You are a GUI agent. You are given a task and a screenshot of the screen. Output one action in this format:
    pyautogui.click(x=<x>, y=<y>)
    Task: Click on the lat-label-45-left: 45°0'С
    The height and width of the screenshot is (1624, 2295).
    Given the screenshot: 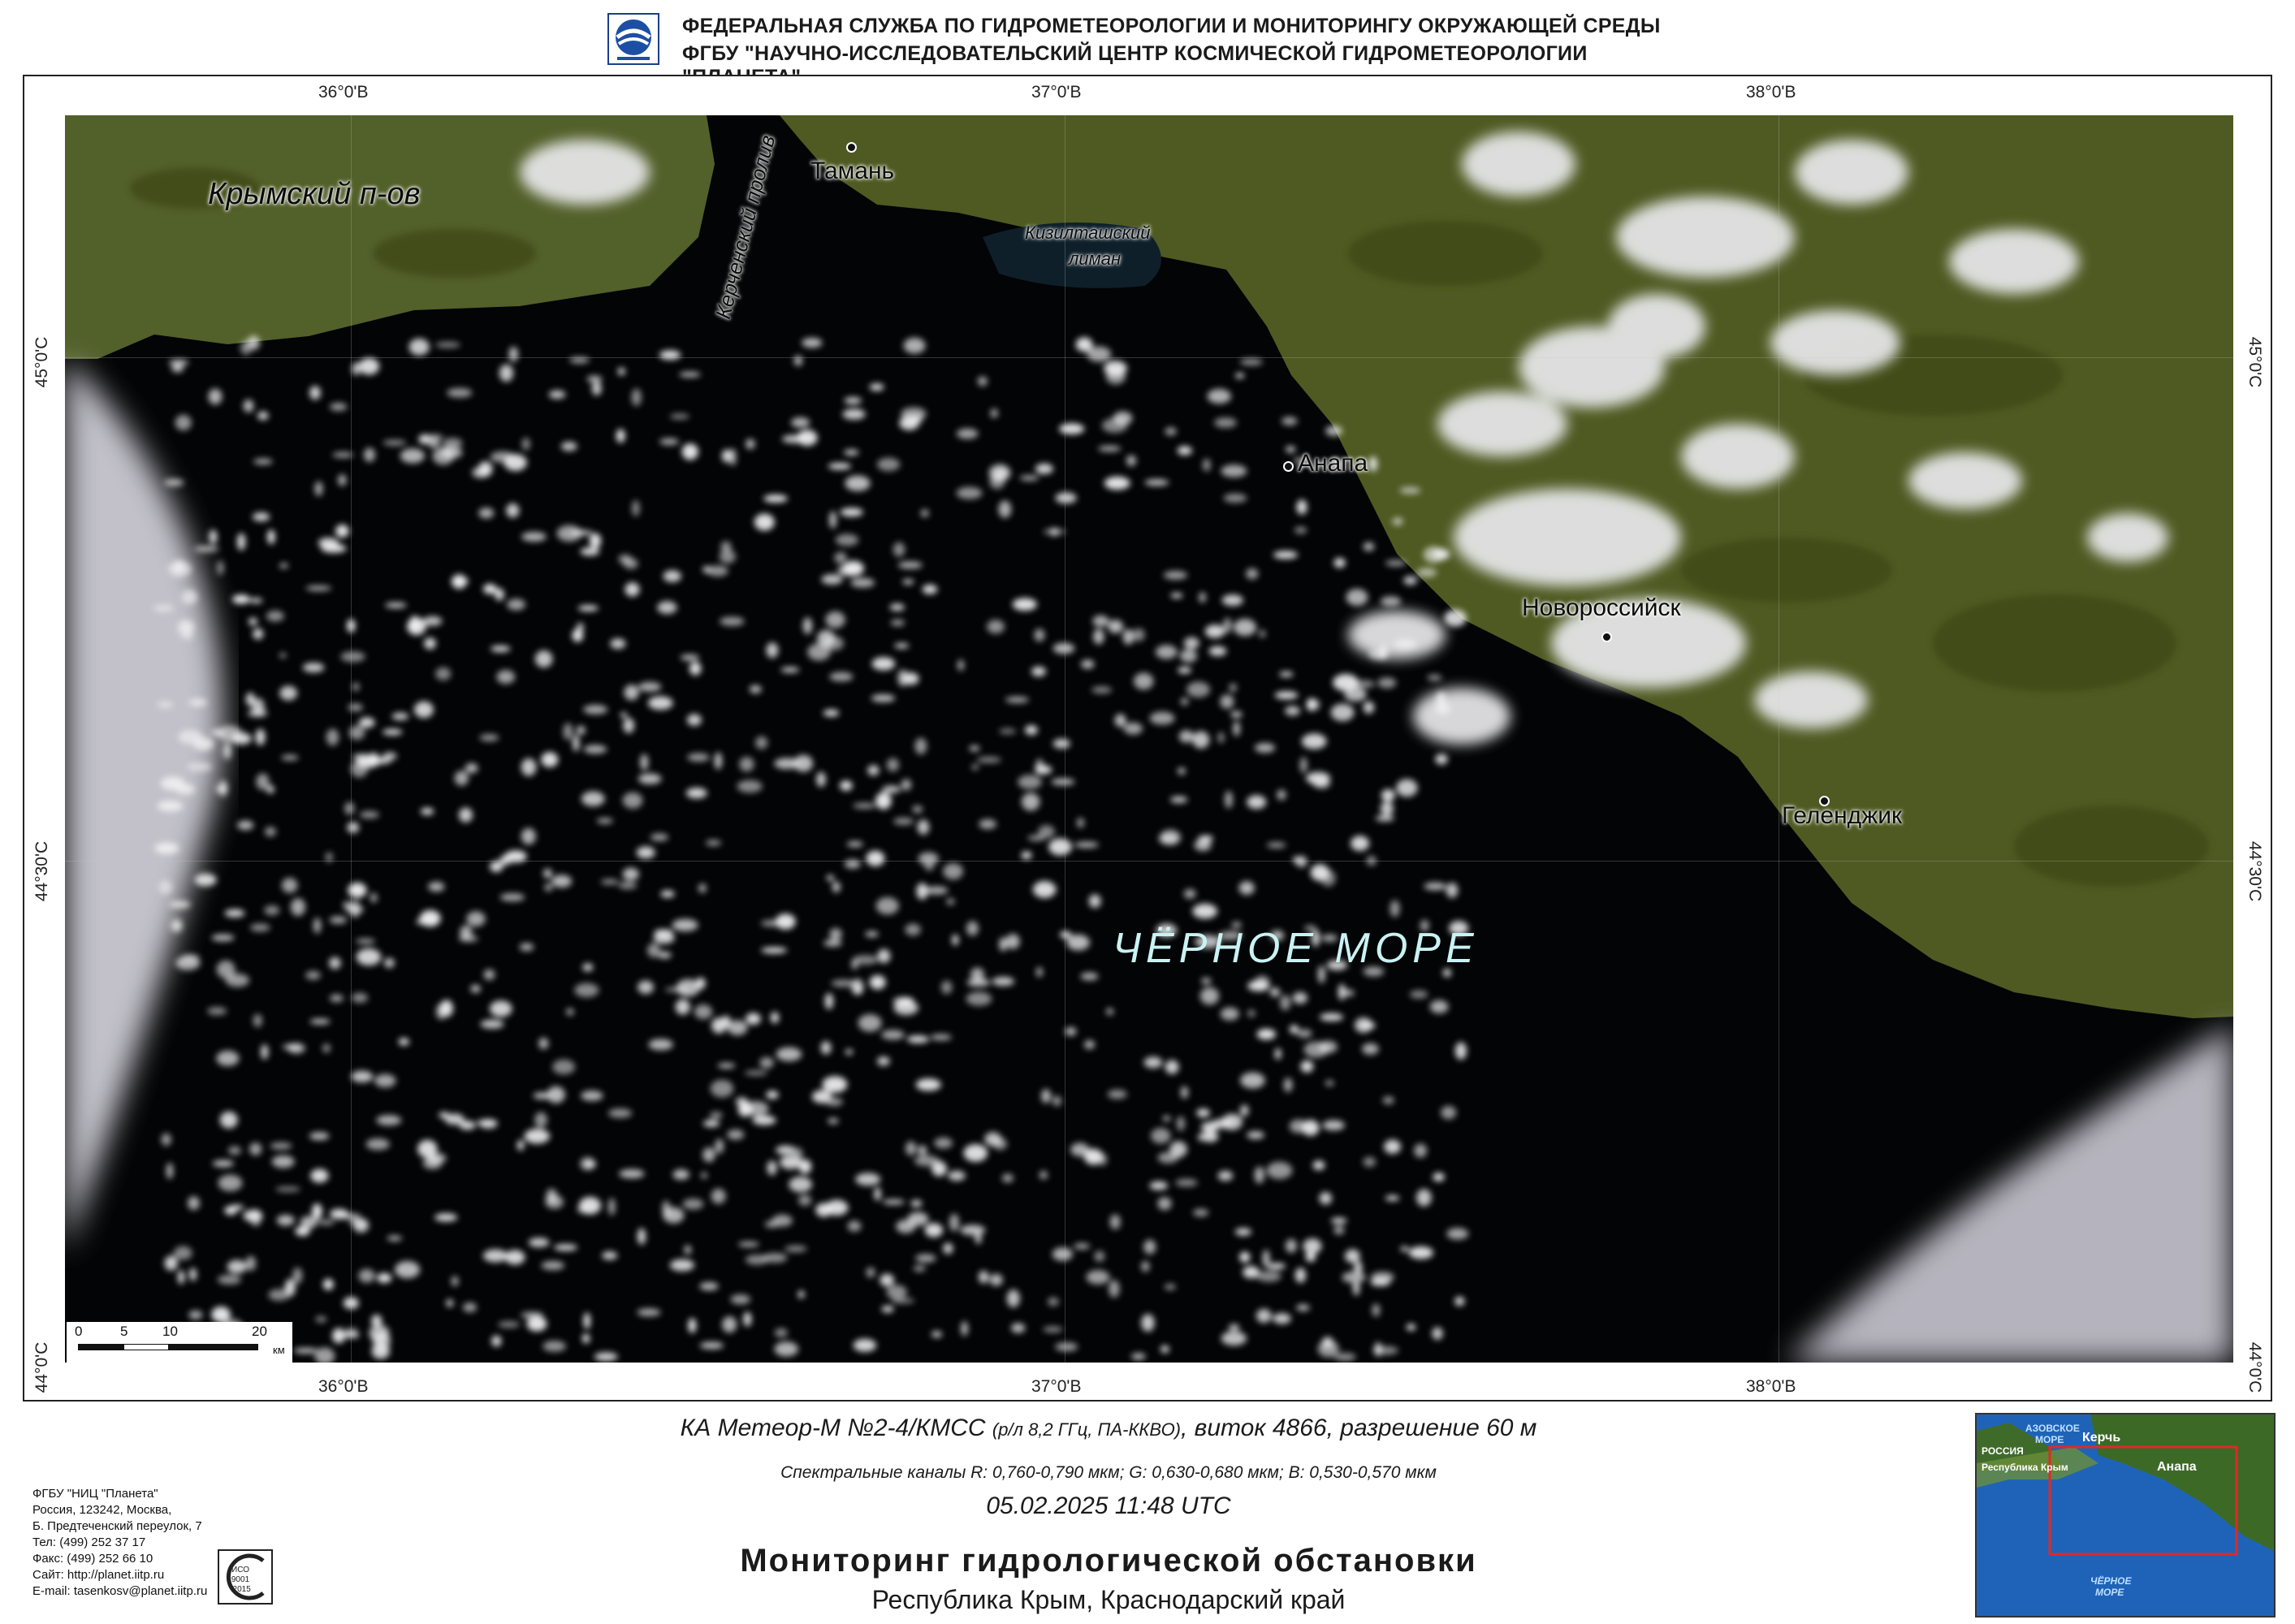 What is the action you would take?
    pyautogui.click(x=41, y=362)
    